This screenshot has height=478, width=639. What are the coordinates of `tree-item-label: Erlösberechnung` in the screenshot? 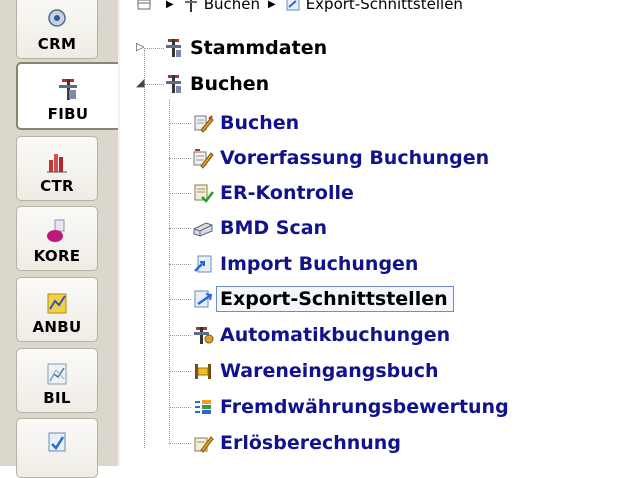 It's located at (310, 443).